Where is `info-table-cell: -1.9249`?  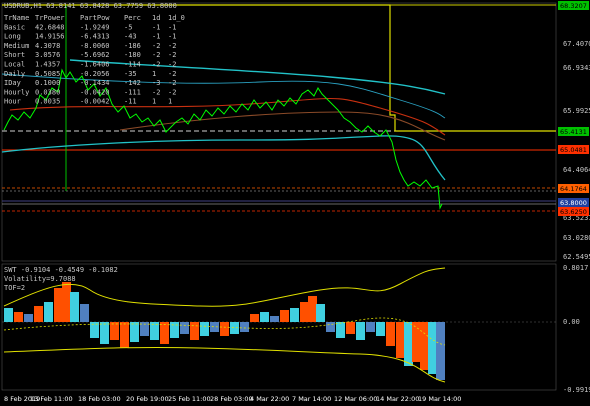
info-table-cell: -1.9249 is located at coordinates (95, 27).